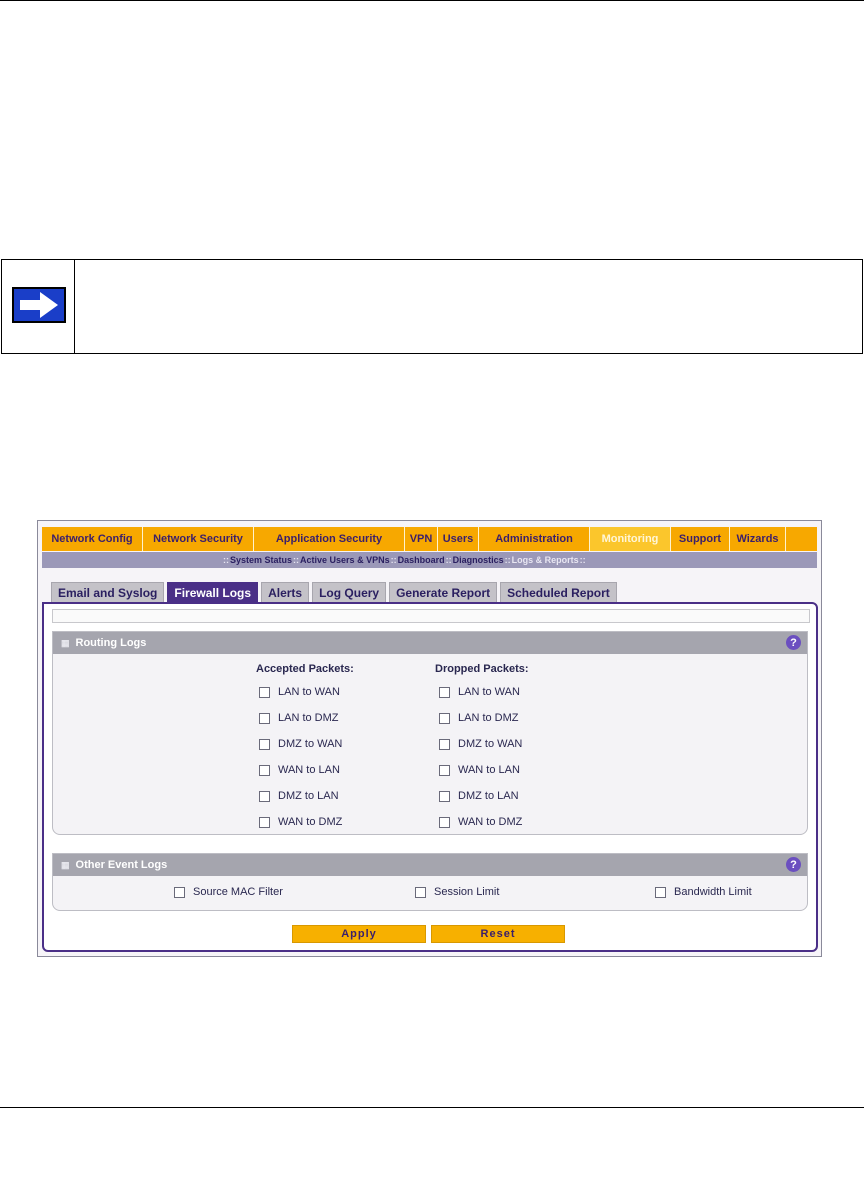 The image size is (864, 1184). What do you see at coordinates (630, 539) in the screenshot?
I see `nav-item-monitoring: Monitoring` at bounding box center [630, 539].